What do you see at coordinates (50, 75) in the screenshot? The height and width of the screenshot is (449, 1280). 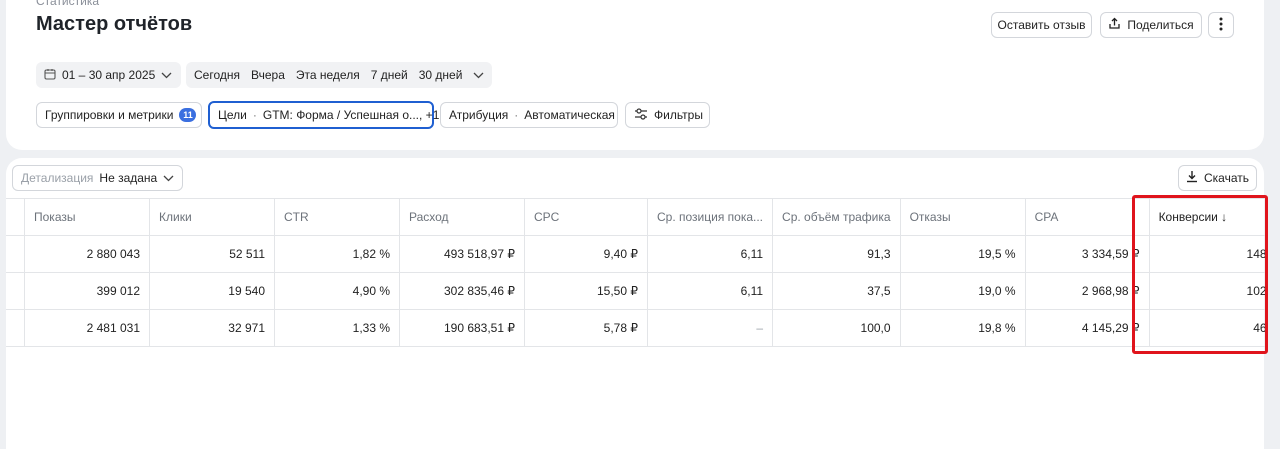 I see `calendar-icon` at bounding box center [50, 75].